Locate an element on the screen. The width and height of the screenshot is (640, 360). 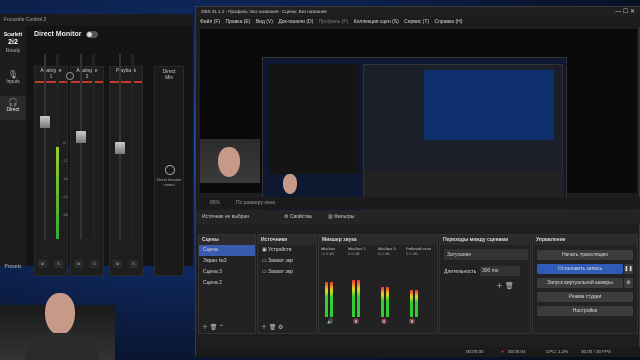
no-source-label: Источник не выбран is located at coordinates (226, 217).